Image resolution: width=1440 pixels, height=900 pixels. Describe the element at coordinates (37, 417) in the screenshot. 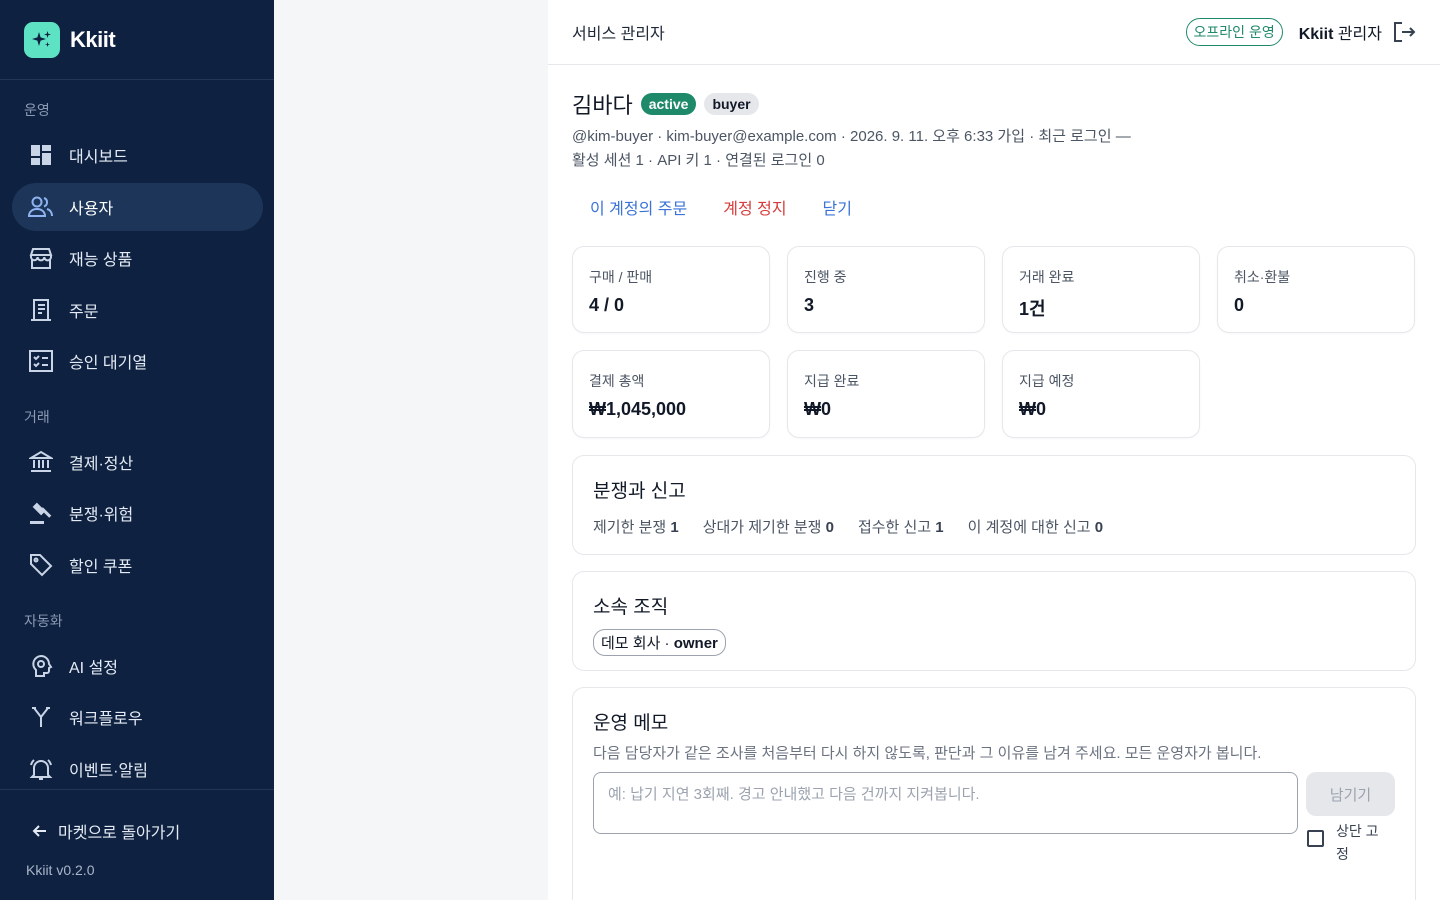

I see `section-label-trade: 거래` at that location.